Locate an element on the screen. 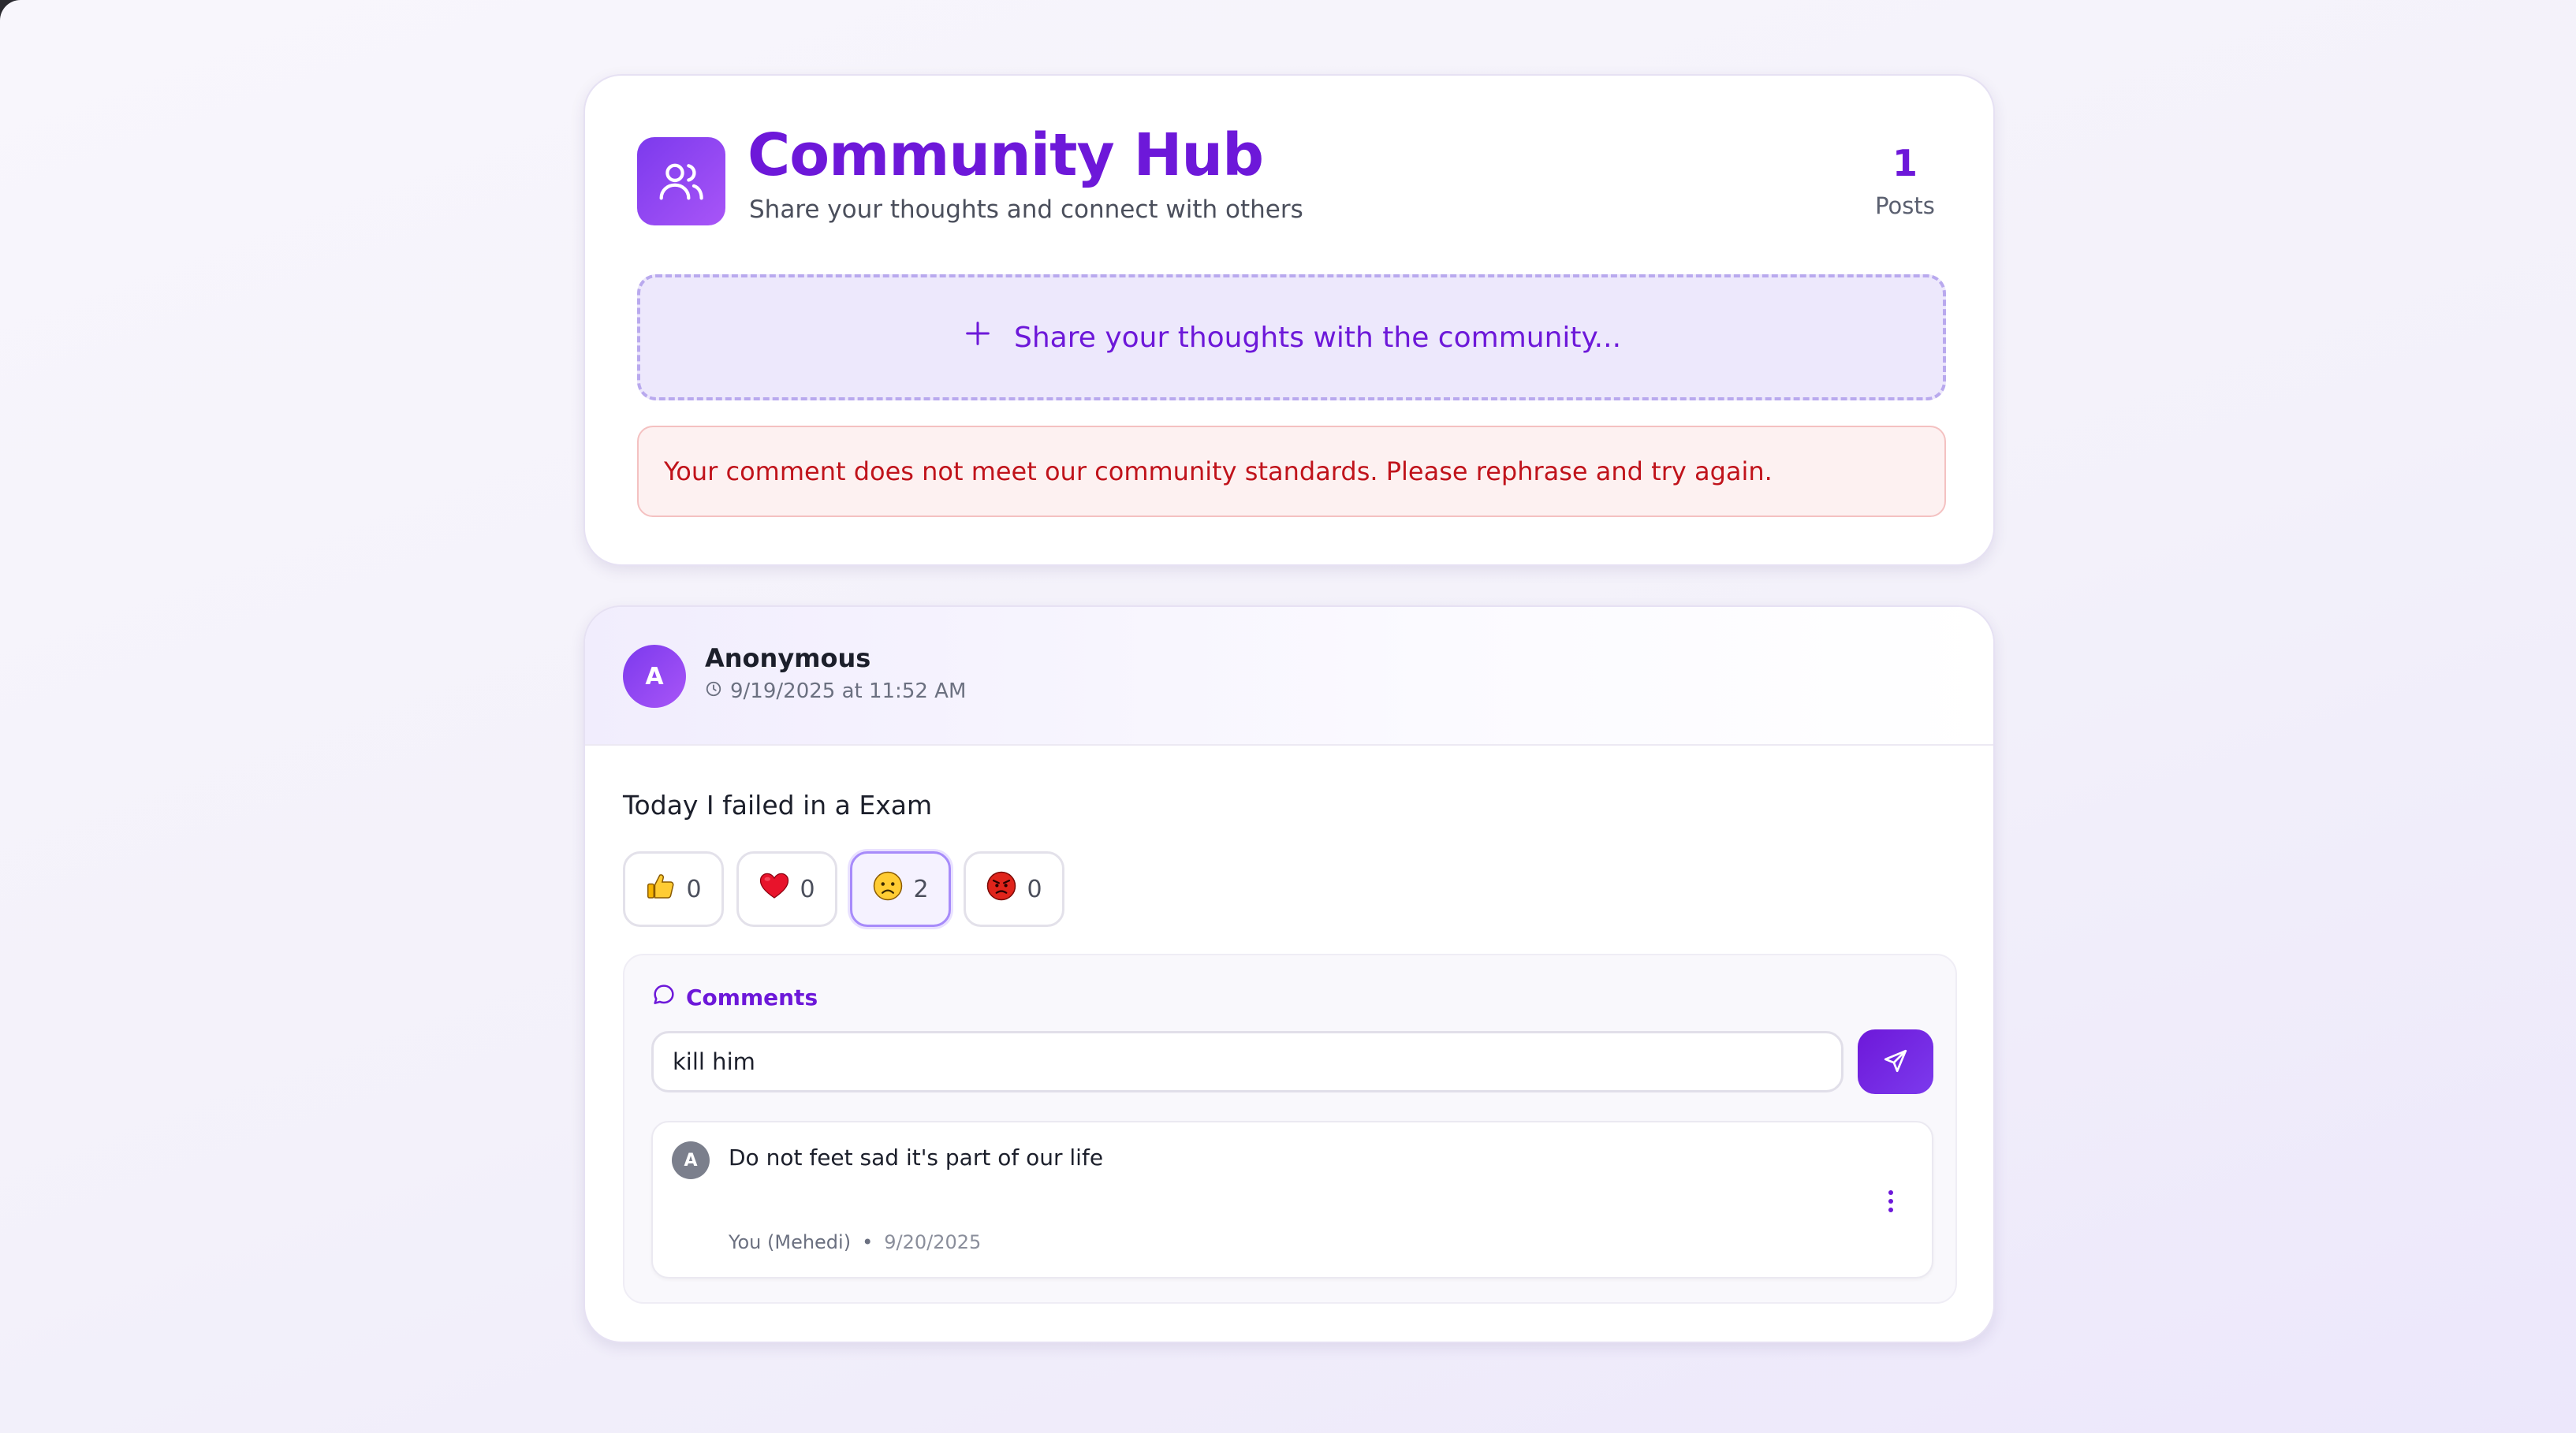 The height and width of the screenshot is (1433, 2576). post-header: A Anonymous 9/19/2025 at 11:52 AM is located at coordinates (1289, 677).